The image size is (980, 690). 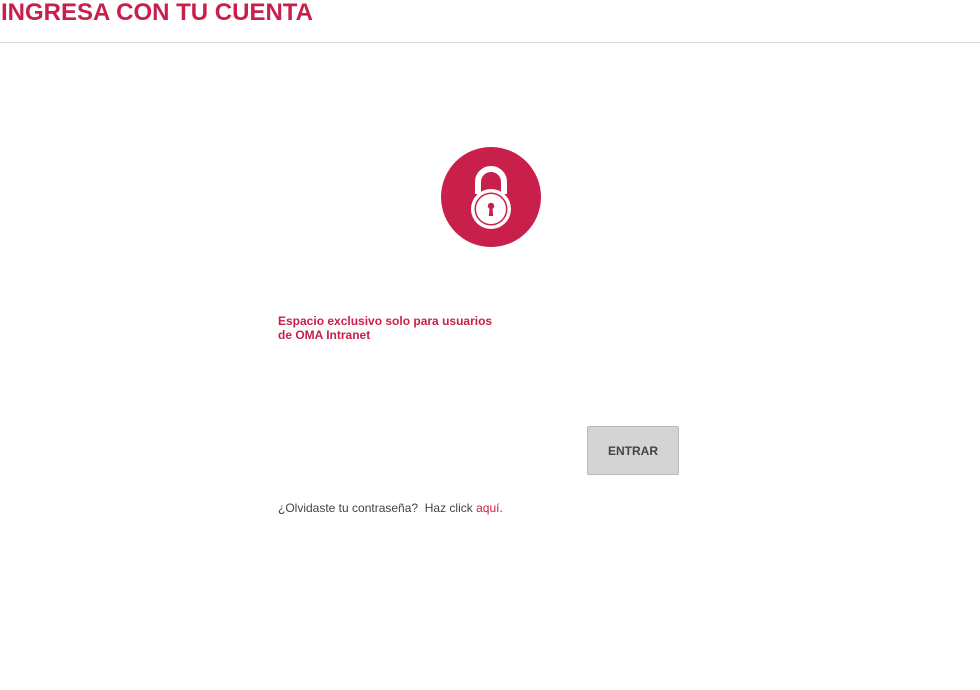 I want to click on lock-badge, so click(x=491, y=197).